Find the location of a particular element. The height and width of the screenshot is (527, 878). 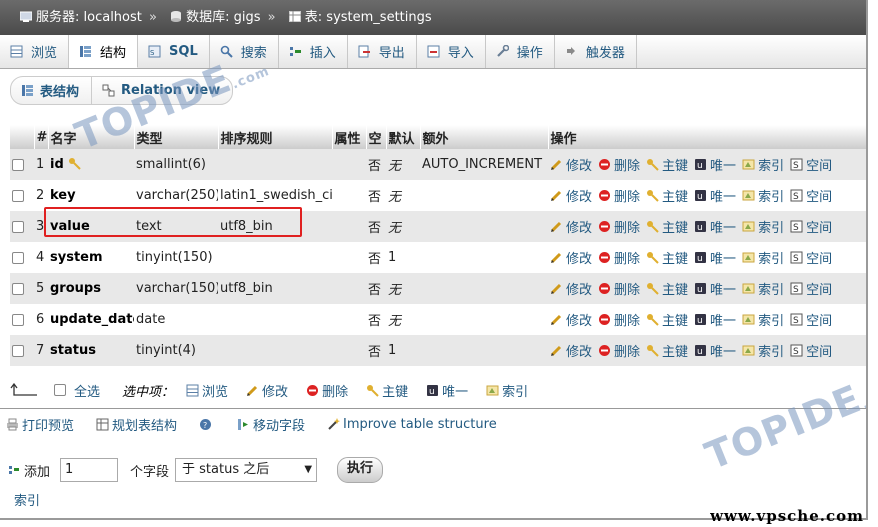

tab-triggers: 触发器 is located at coordinates (596, 51).